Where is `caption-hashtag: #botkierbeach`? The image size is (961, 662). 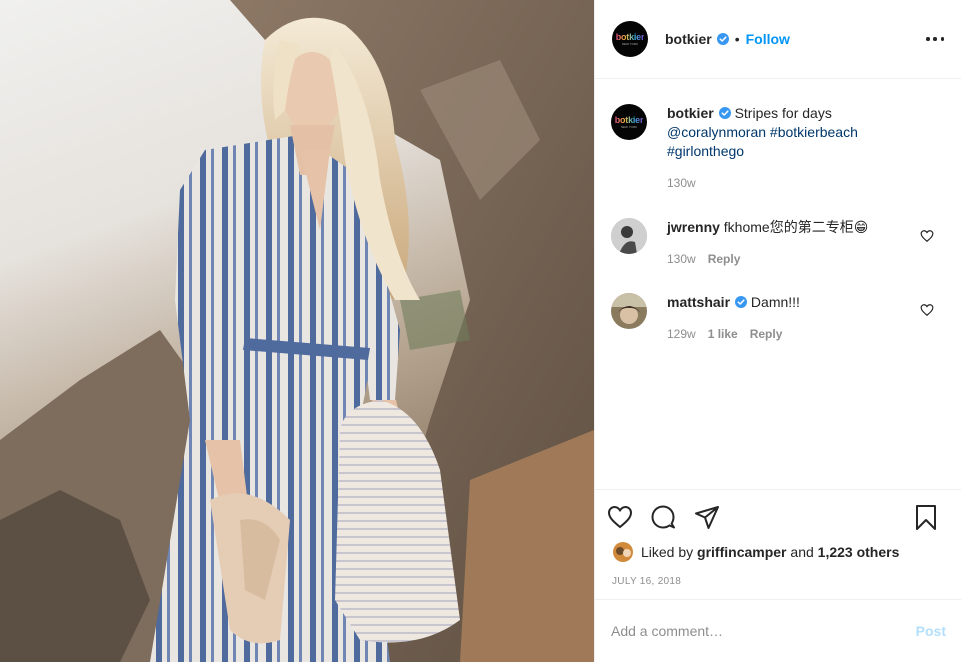
caption-hashtag: #botkierbeach is located at coordinates (814, 132).